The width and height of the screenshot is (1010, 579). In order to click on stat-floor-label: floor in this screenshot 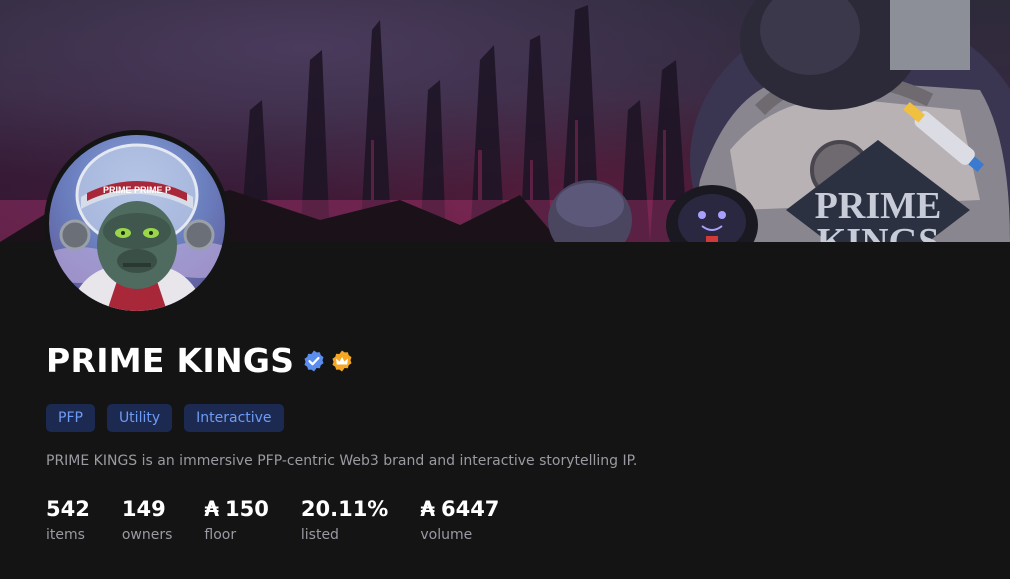, I will do `click(220, 535)`.